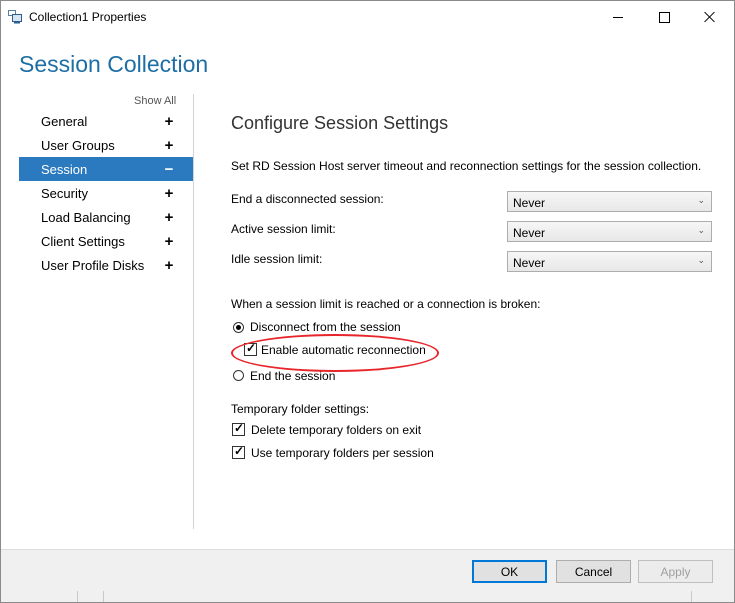 This screenshot has width=735, height=603. I want to click on nav-item-label: Load Balancing, so click(86, 217).